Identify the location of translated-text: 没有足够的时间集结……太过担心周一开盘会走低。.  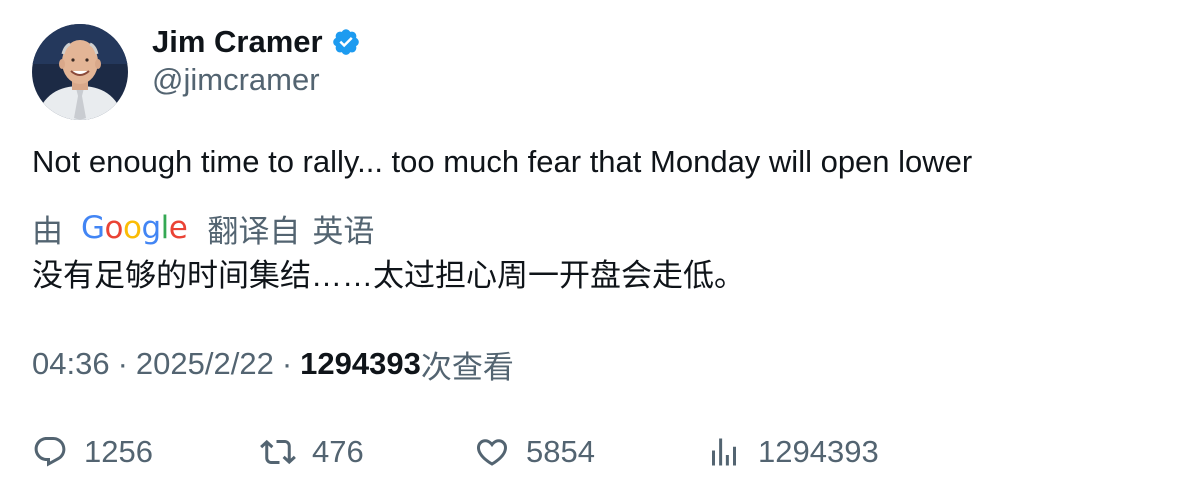
(388, 275).